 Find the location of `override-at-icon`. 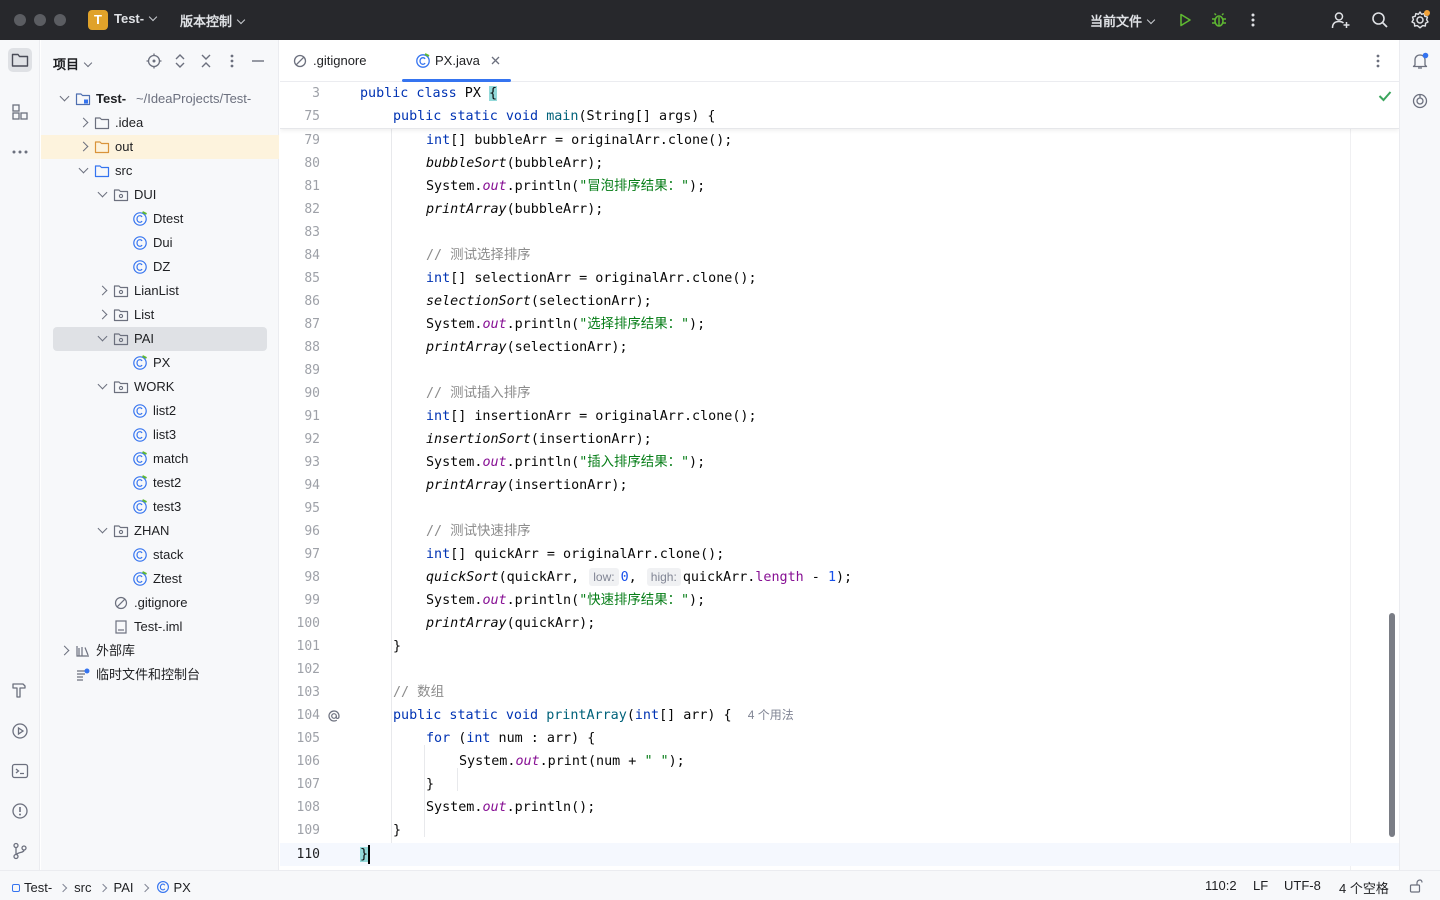

override-at-icon is located at coordinates (334, 716).